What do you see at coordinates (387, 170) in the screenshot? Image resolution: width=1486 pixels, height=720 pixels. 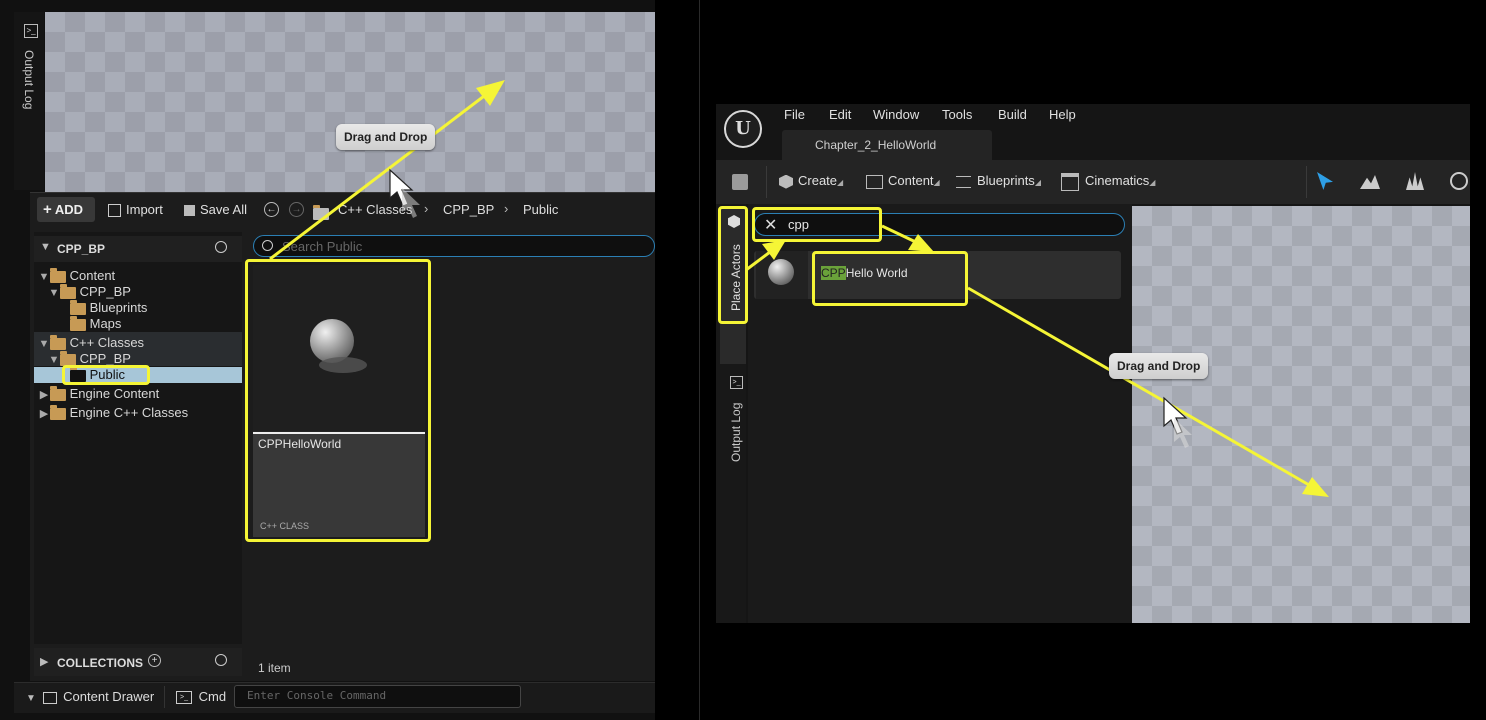 I see `drag-arrow-left` at bounding box center [387, 170].